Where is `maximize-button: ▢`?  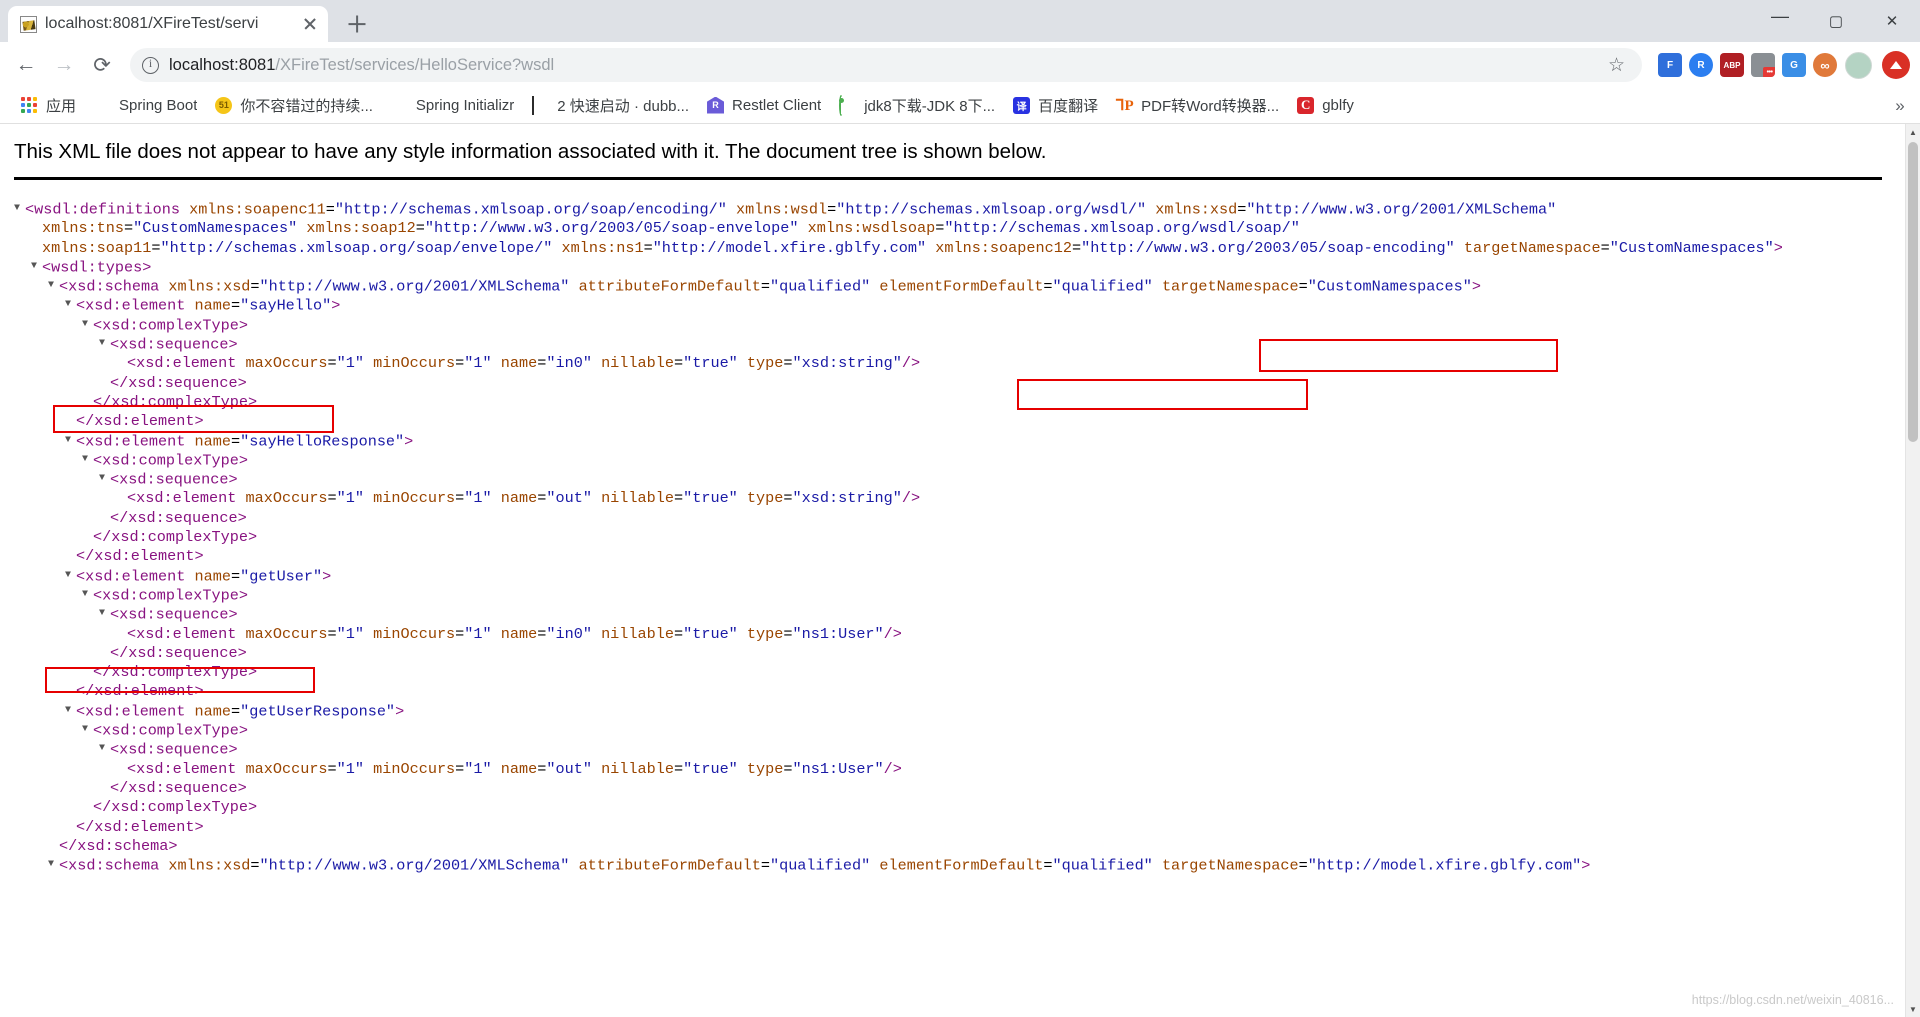 maximize-button: ▢ is located at coordinates (1836, 21).